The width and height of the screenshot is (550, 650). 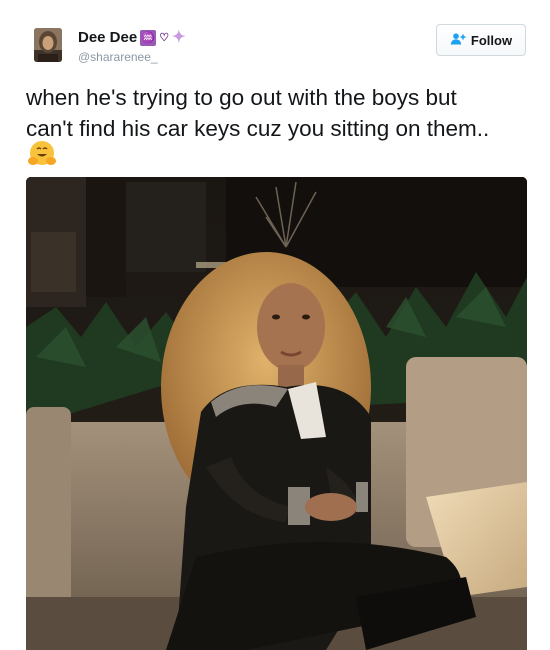 I want to click on display-name-text: Dee Dee, so click(x=108, y=37).